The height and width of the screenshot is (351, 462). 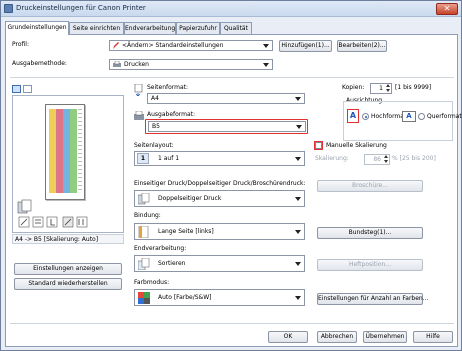 I want to click on output-method-label: Ausgabemethode:, so click(x=39, y=63).